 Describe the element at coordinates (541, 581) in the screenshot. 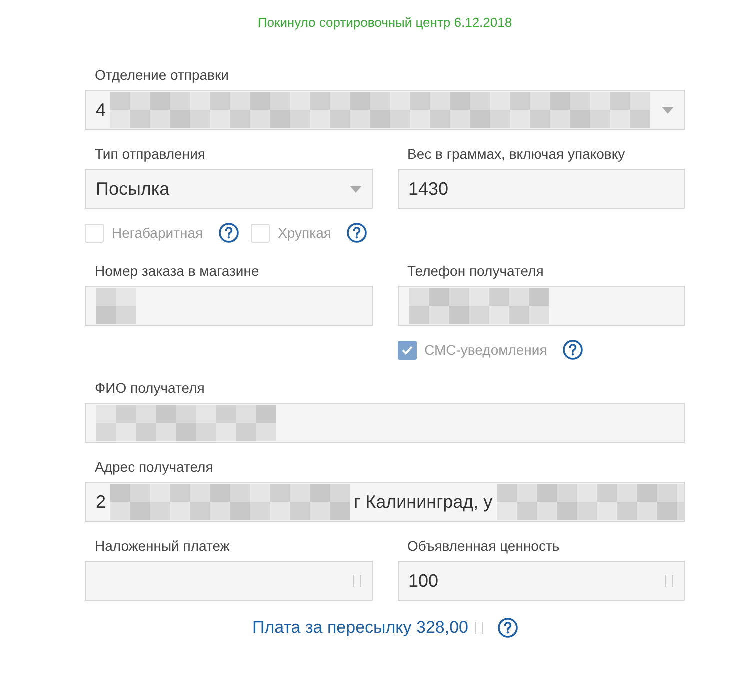

I see `input-field: 100` at that location.